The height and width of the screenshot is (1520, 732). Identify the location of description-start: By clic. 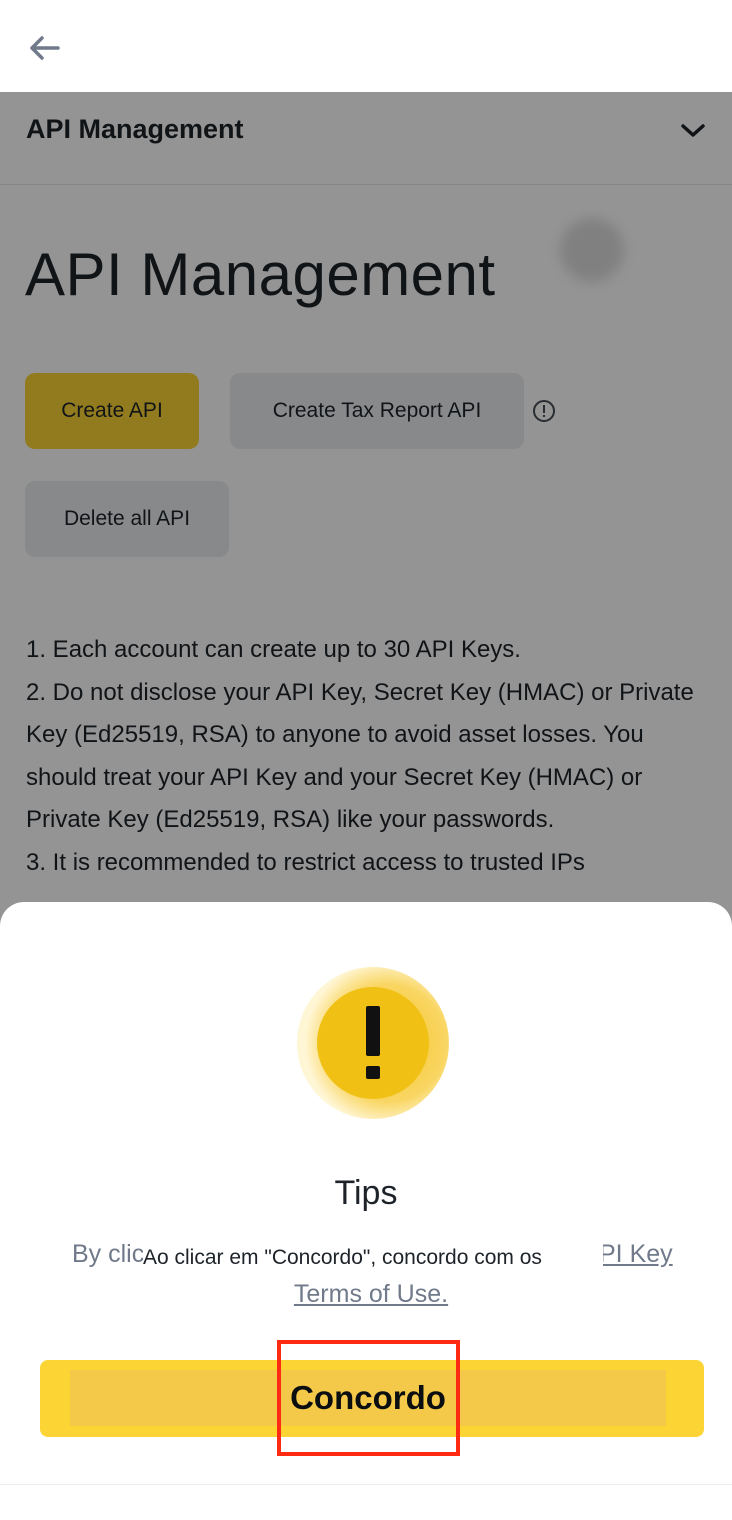
(108, 1254).